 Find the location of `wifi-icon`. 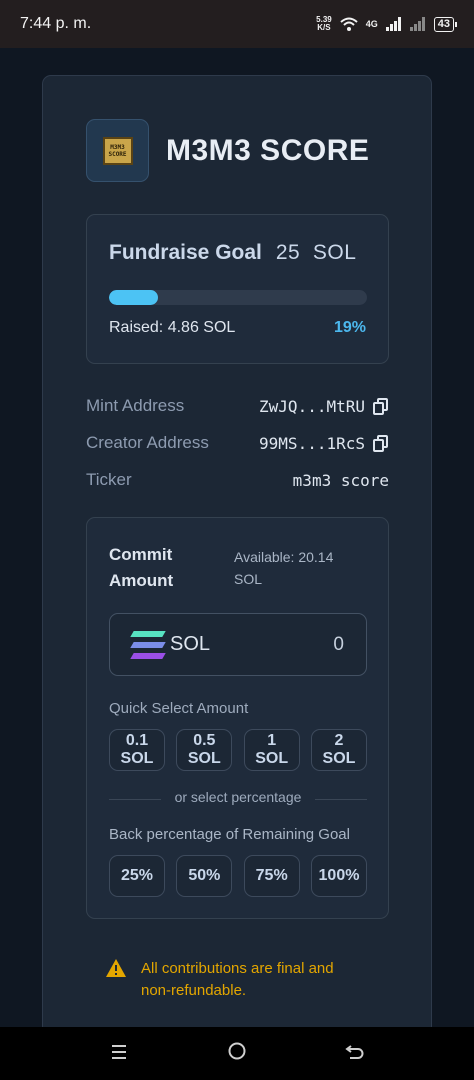

wifi-icon is located at coordinates (349, 24).